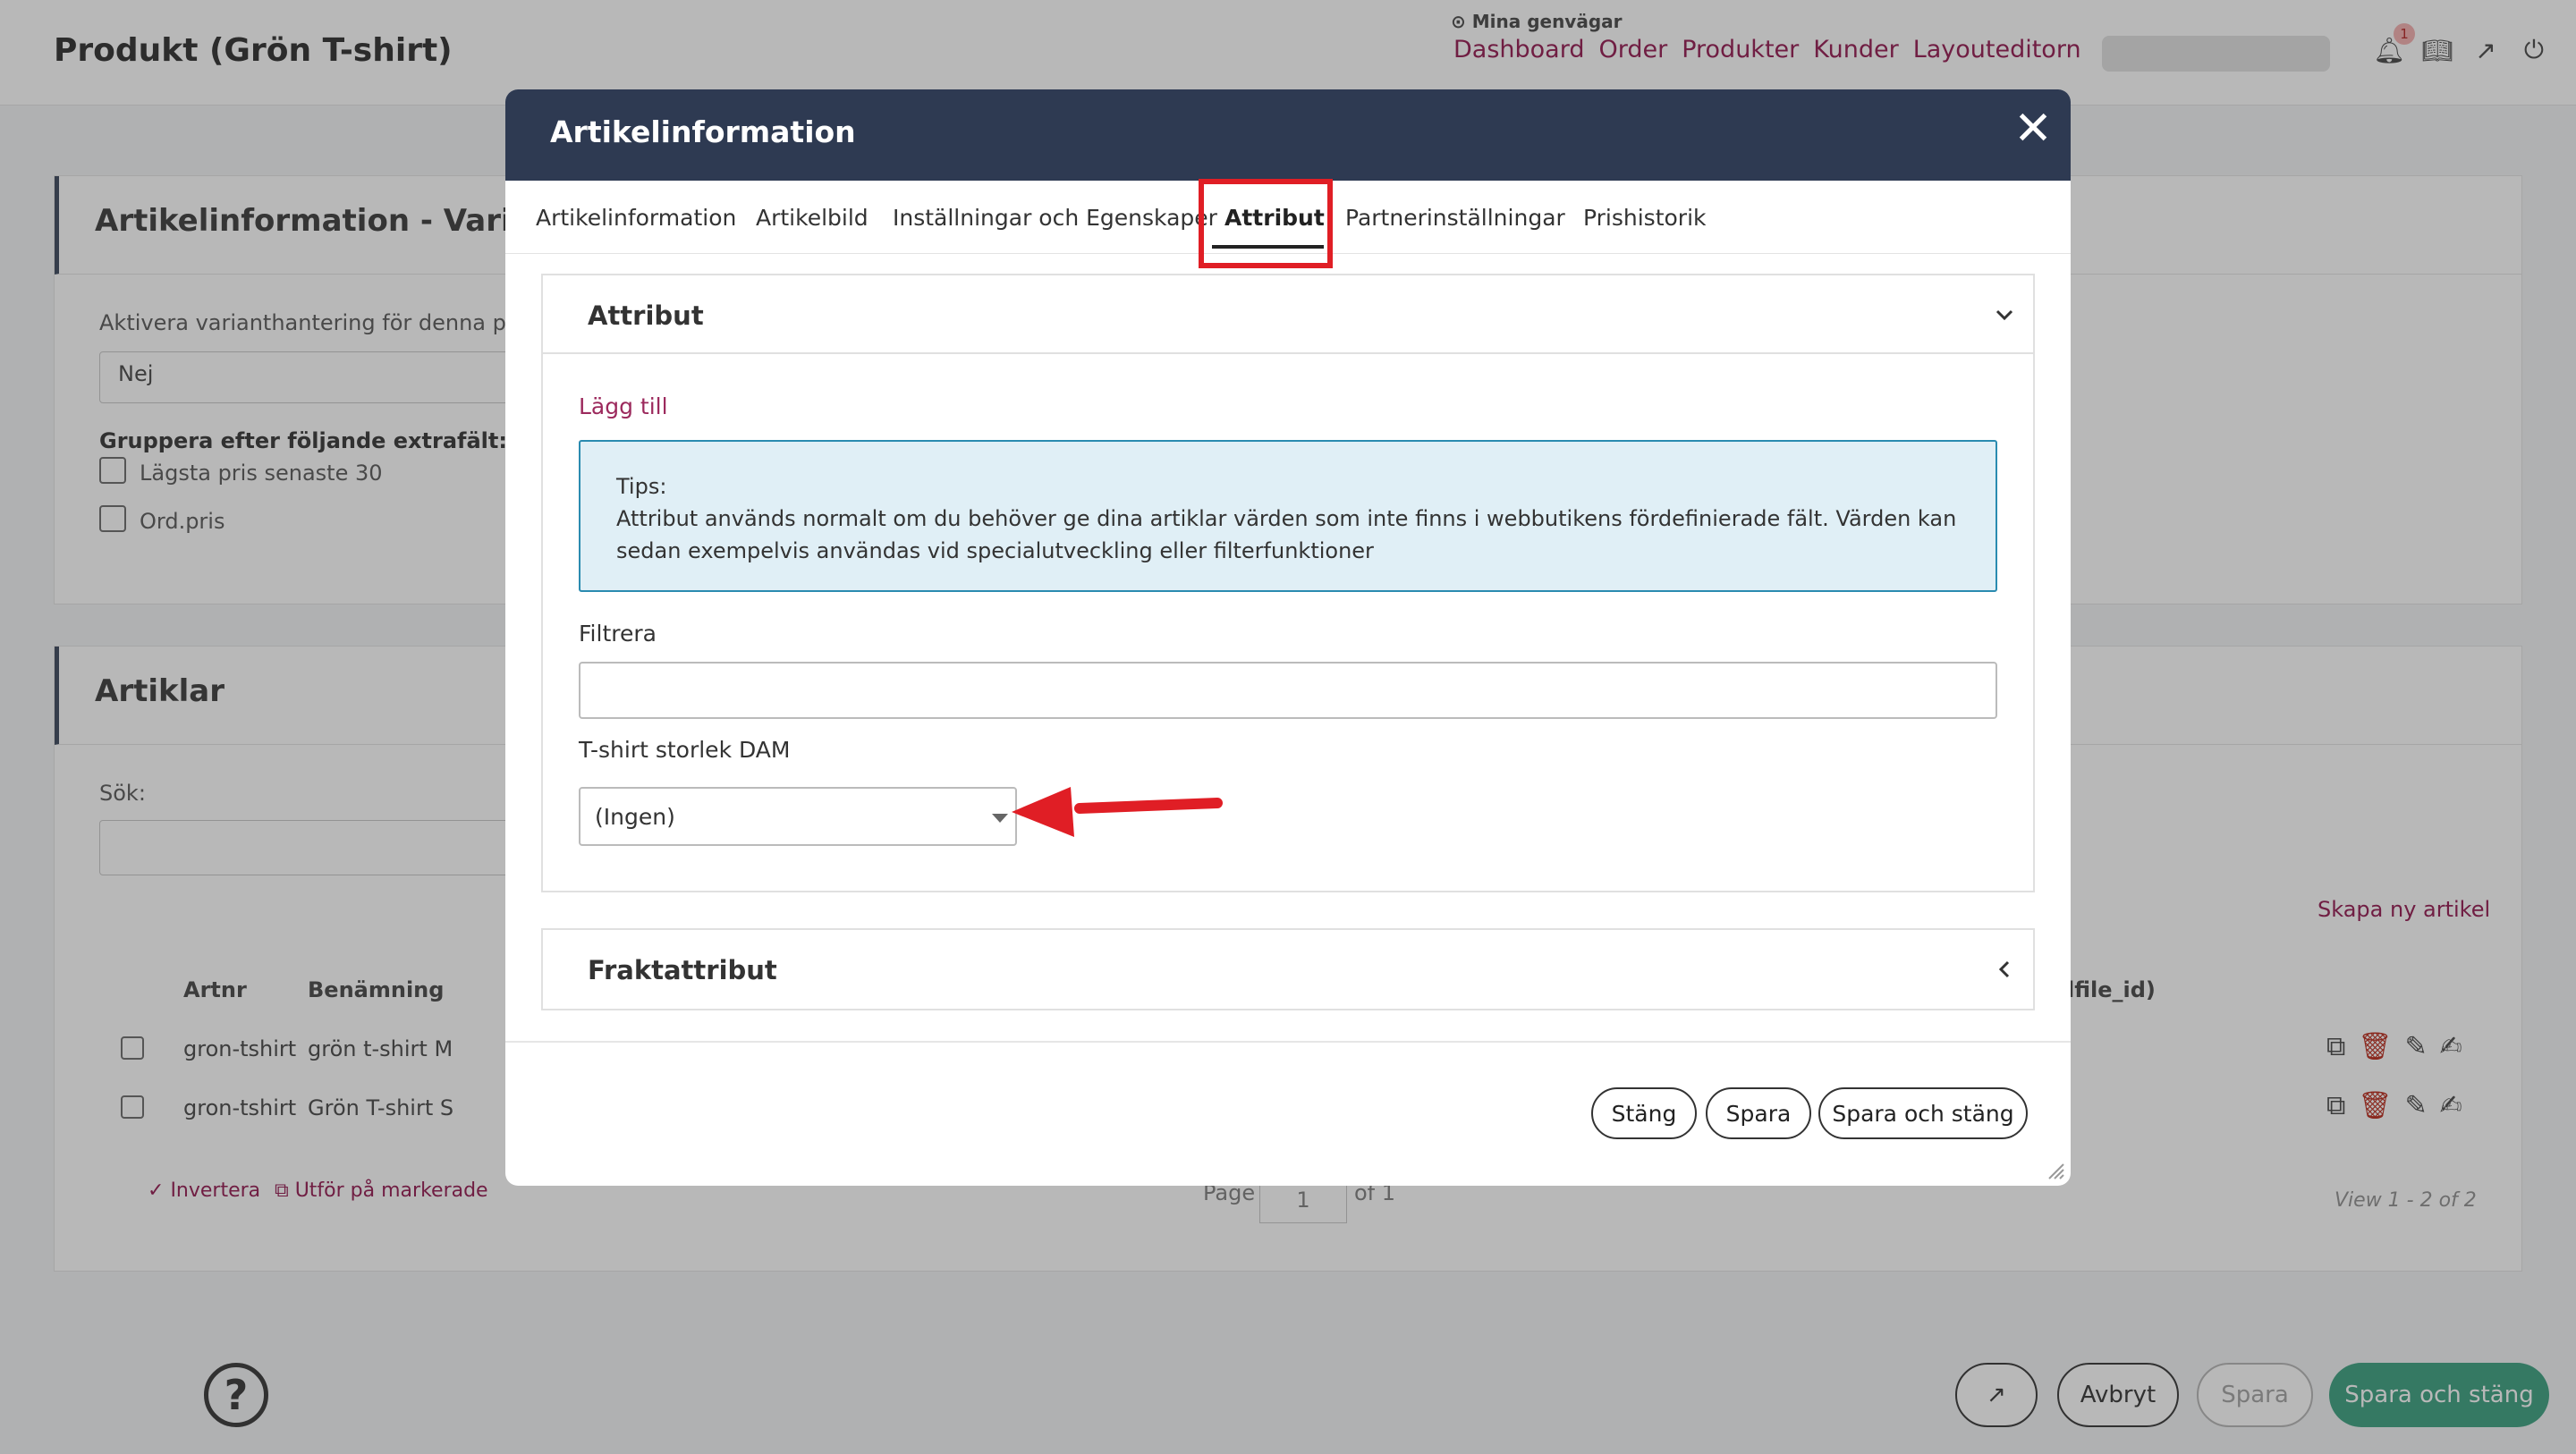  I want to click on filter-label: Filtrera, so click(618, 634).